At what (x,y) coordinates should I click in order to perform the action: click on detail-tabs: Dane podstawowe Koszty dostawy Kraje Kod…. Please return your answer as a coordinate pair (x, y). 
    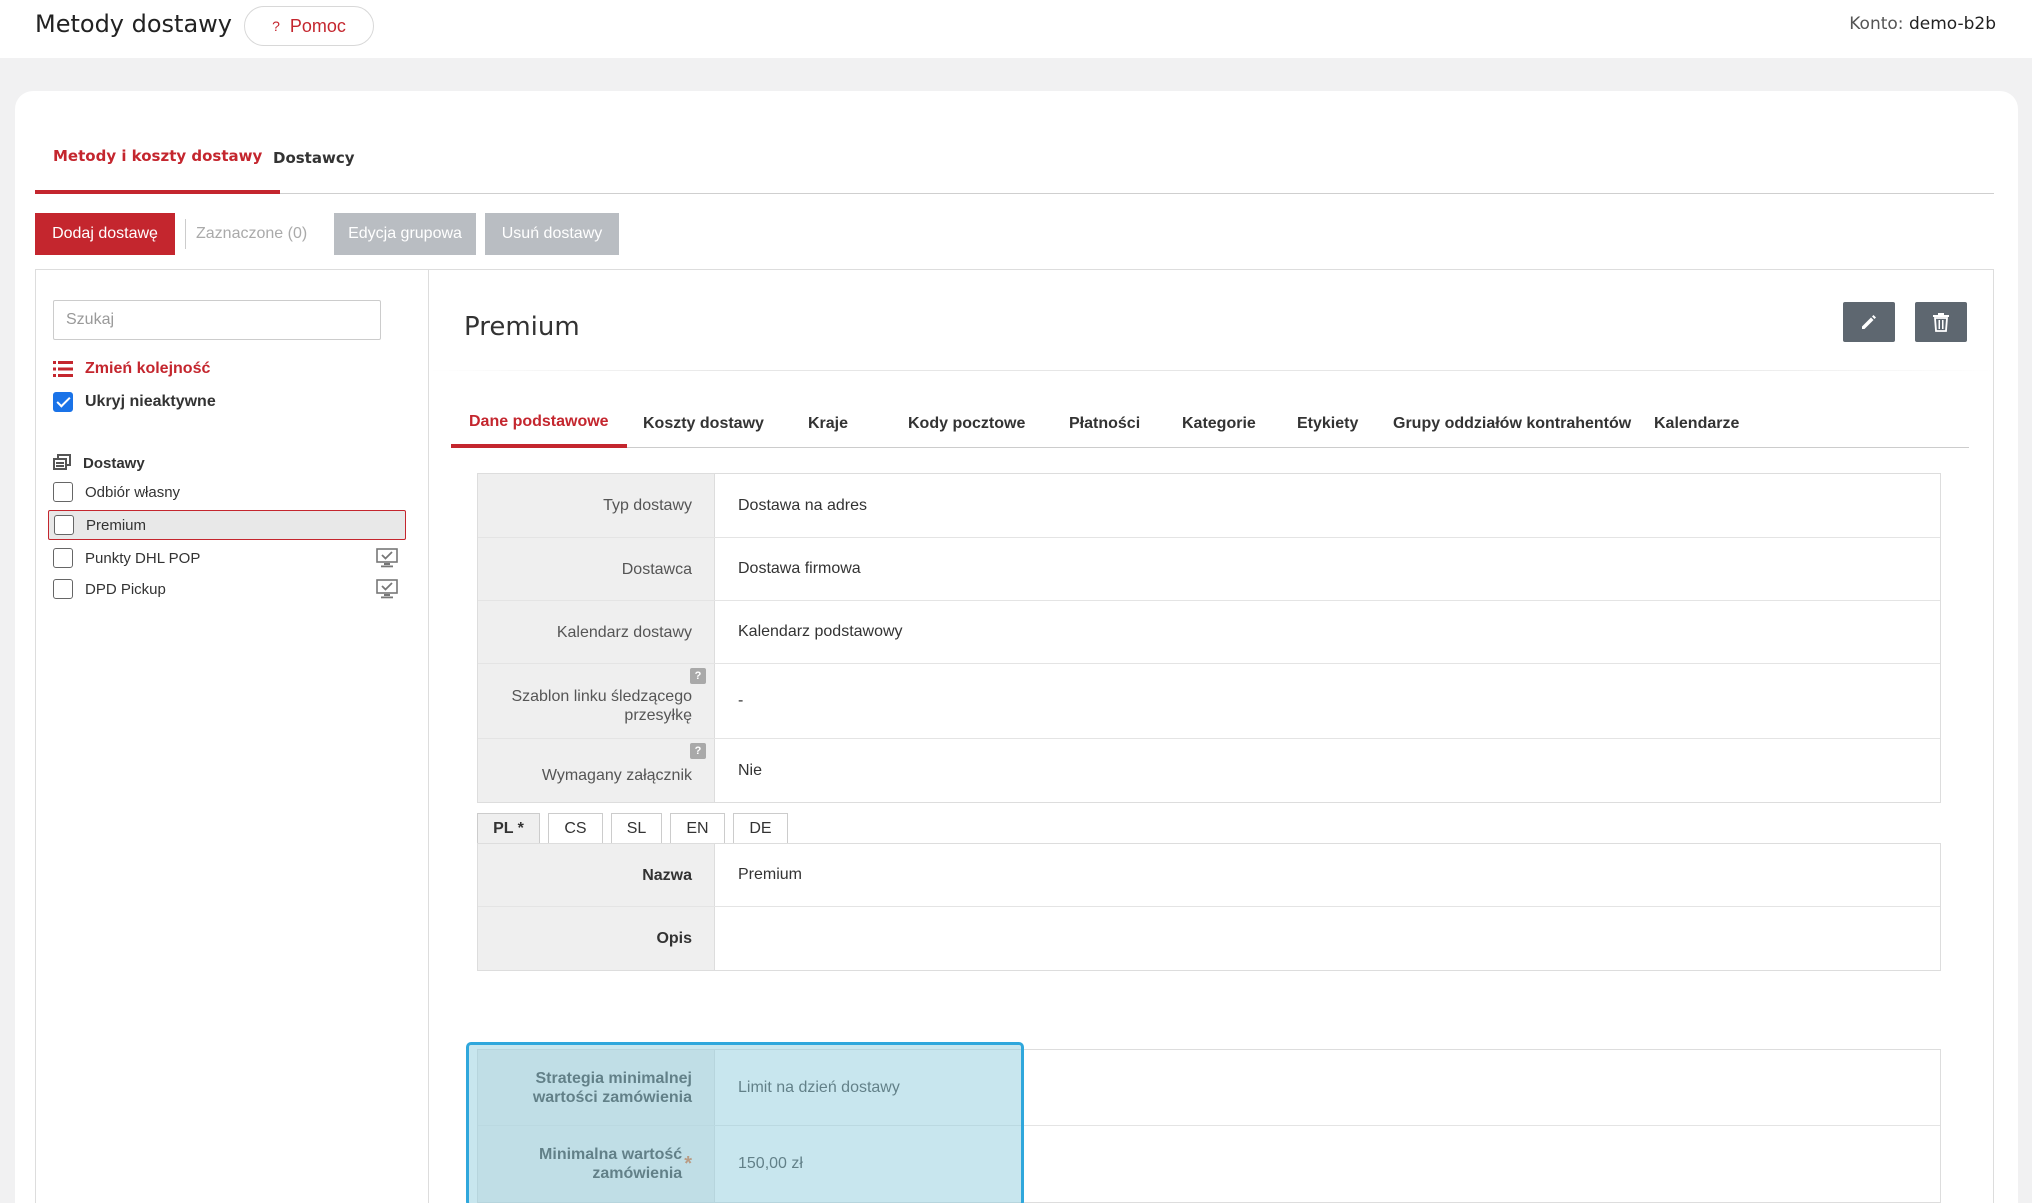
    Looking at the image, I should click on (1210, 424).